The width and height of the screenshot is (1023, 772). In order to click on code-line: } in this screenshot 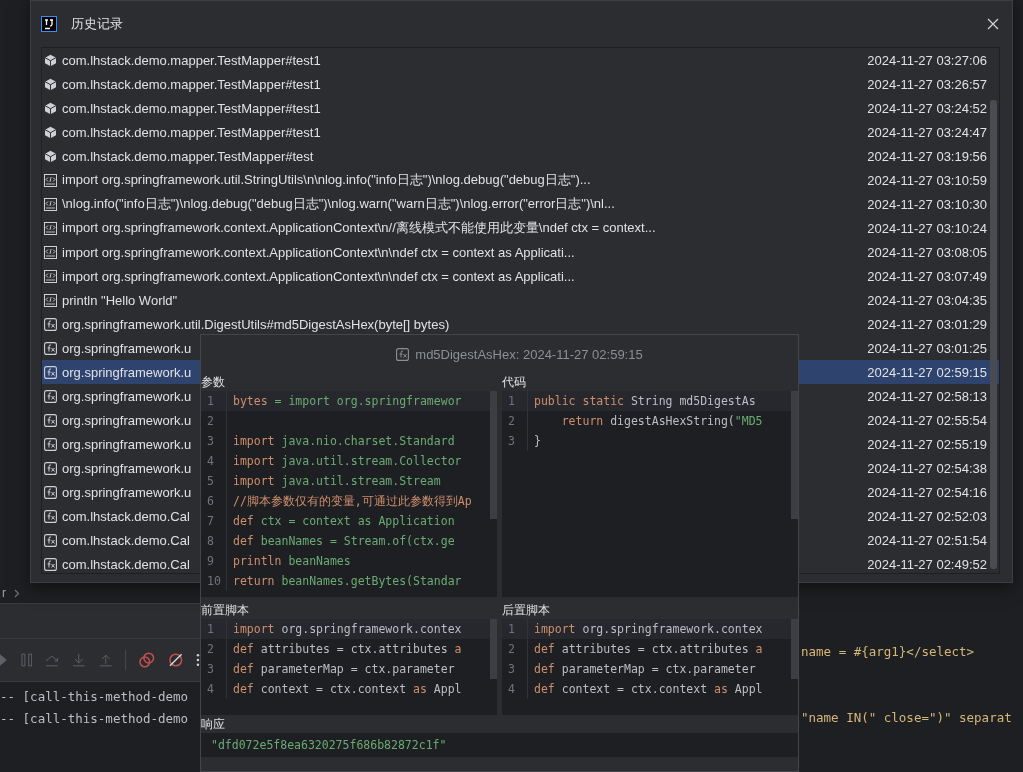, I will do `click(537, 441)`.